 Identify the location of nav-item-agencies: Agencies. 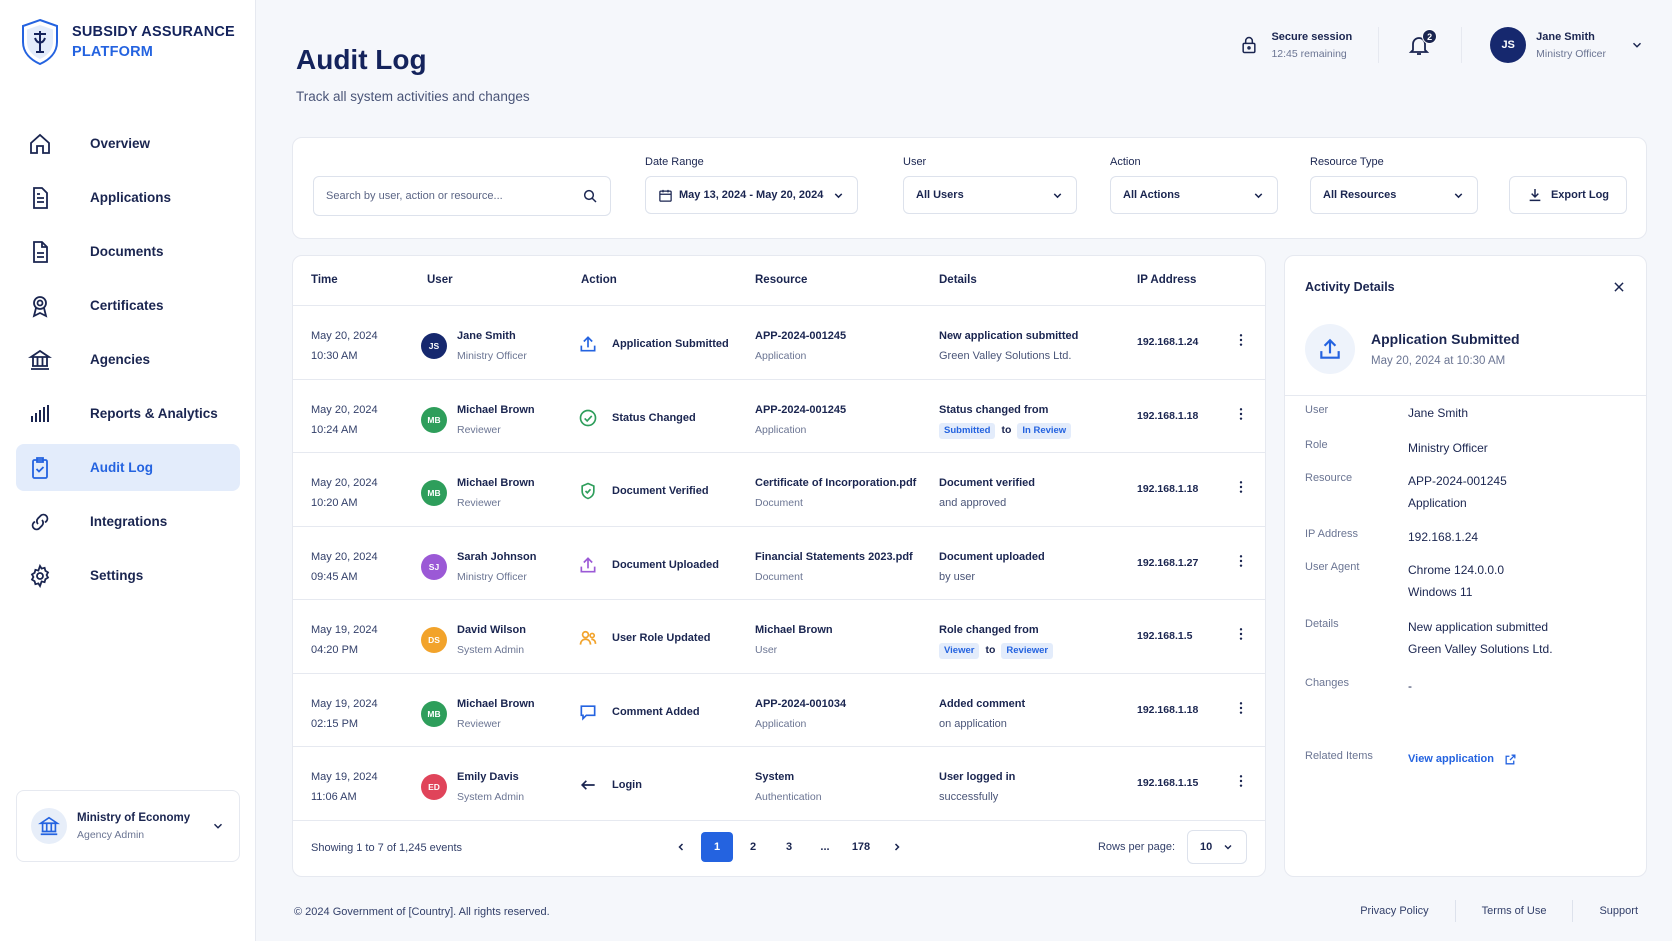
(128, 359).